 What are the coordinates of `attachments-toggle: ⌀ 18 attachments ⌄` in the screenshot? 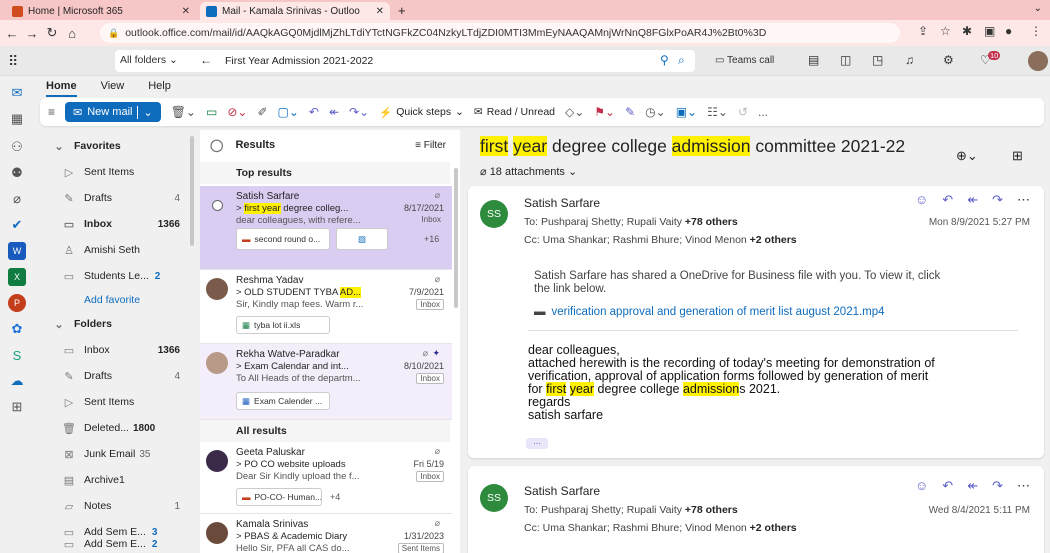 It's located at (528, 171).